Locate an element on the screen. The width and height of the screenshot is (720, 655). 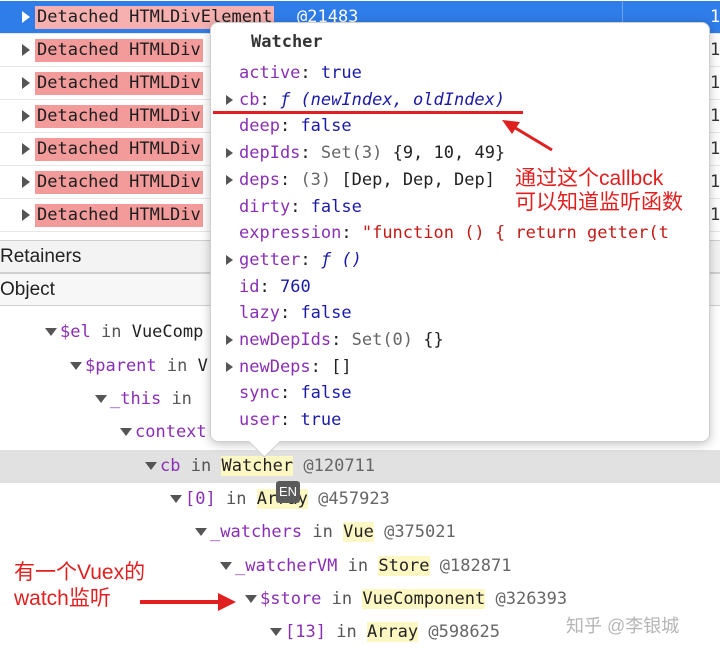
zhihu-watermark: 知乎 @李银城 is located at coordinates (623, 626).